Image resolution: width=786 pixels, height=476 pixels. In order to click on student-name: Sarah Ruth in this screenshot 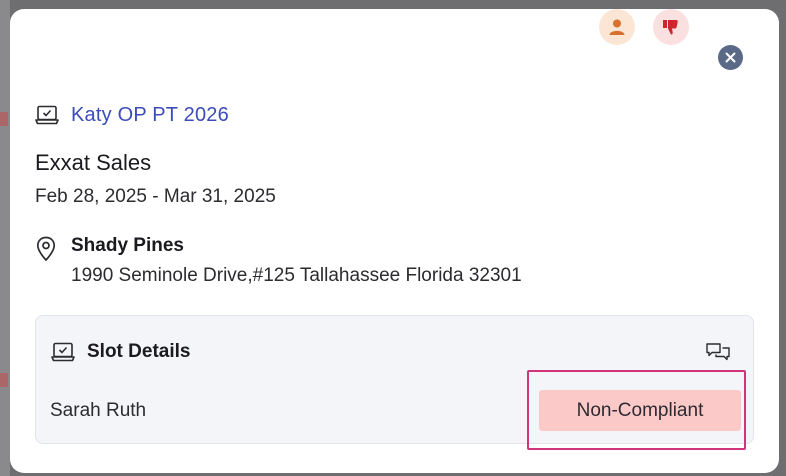, I will do `click(98, 410)`.